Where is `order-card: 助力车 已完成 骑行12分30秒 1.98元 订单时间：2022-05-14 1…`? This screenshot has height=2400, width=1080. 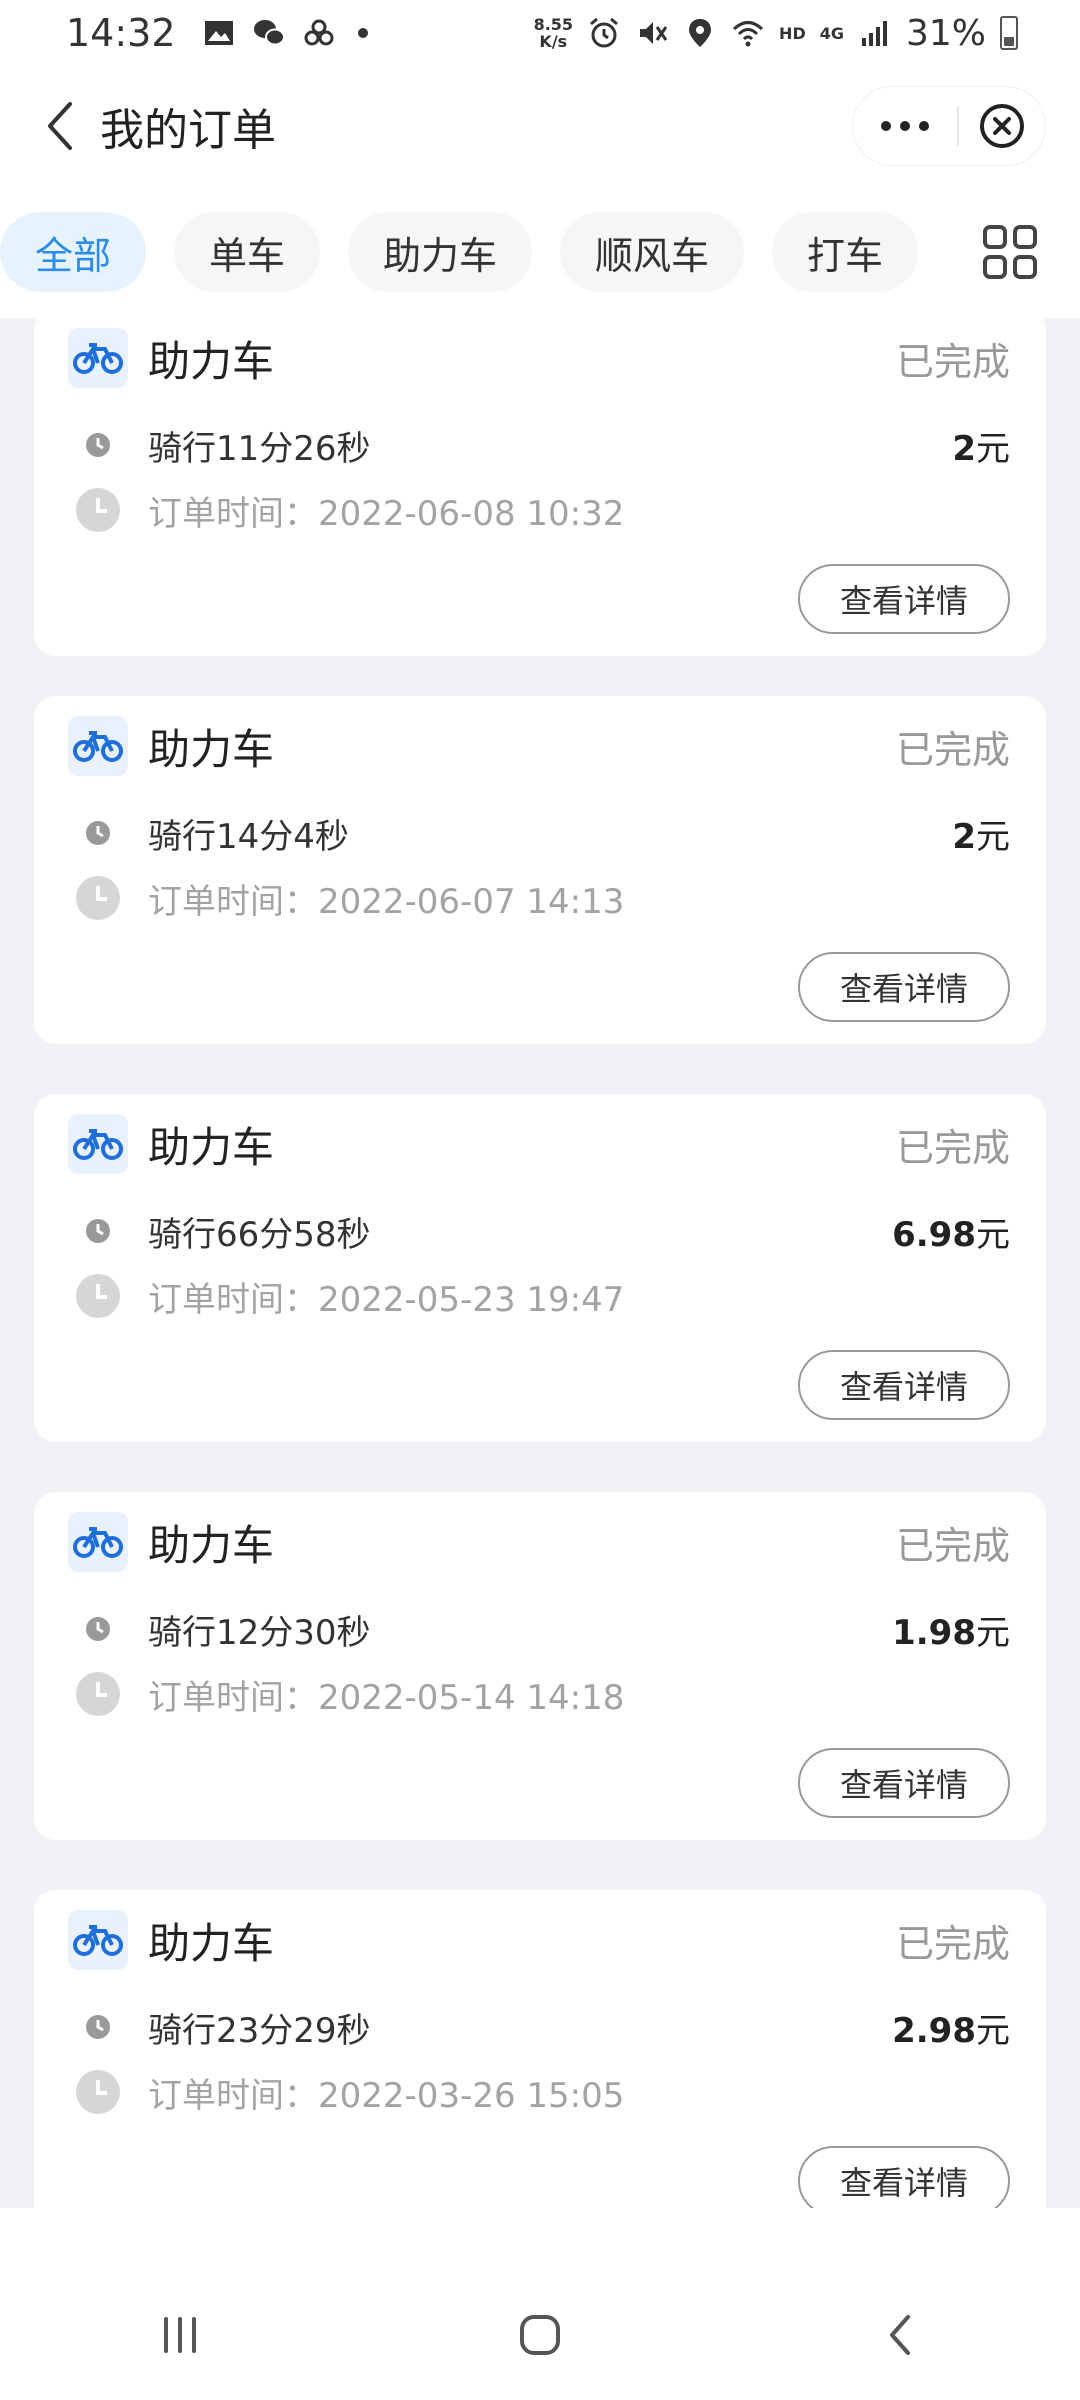
order-card: 助力车 已完成 骑行12分30秒 1.98元 订单时间：2022-05-14 1… is located at coordinates (540, 1666).